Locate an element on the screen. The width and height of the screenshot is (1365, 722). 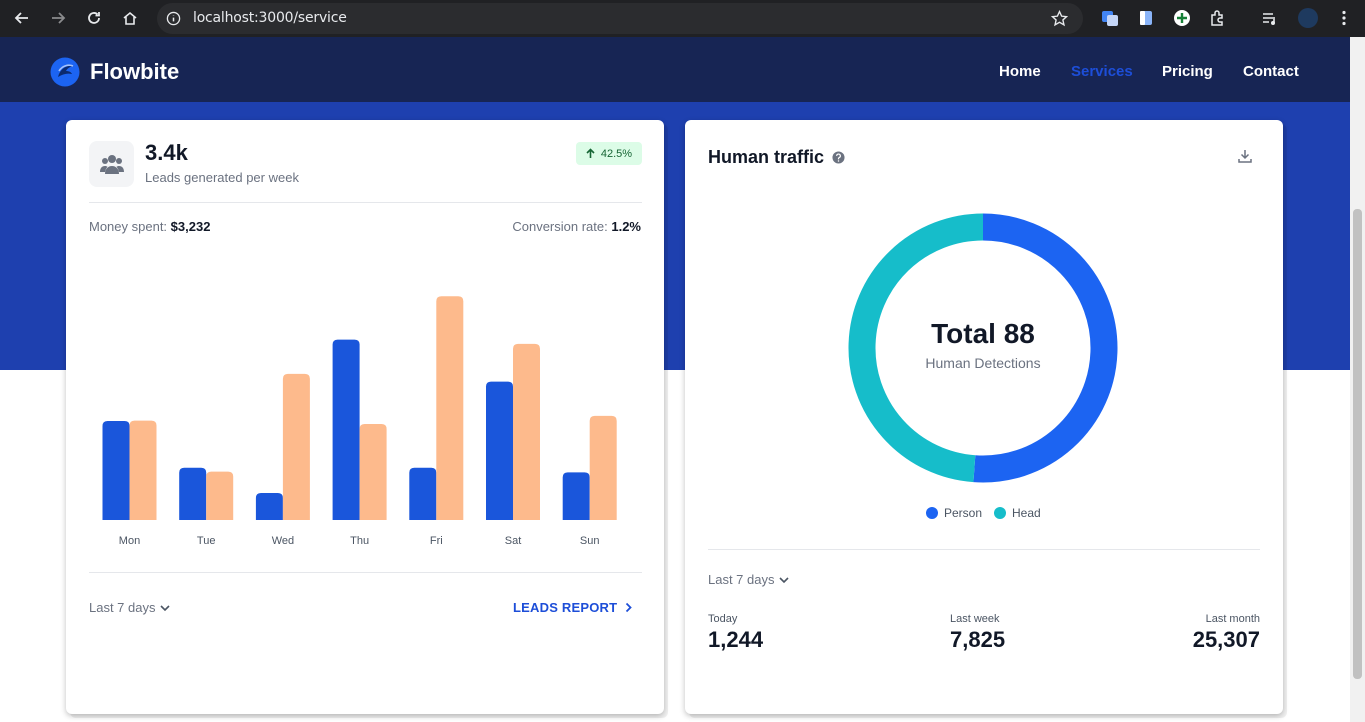
traffic-title-text: Human traffic is located at coordinates (766, 157).